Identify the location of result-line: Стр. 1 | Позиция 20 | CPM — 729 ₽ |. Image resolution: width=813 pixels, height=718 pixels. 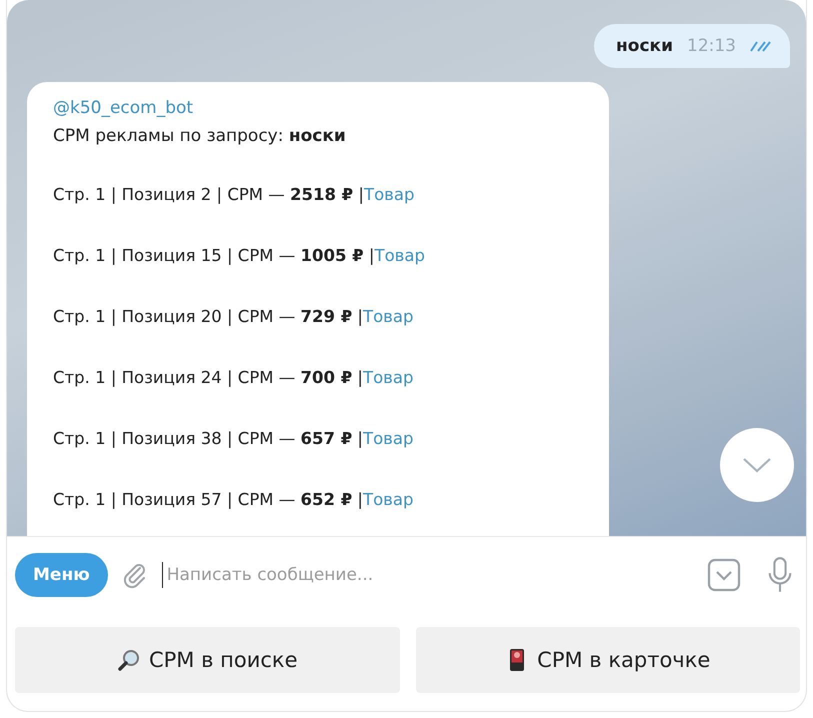
(208, 316).